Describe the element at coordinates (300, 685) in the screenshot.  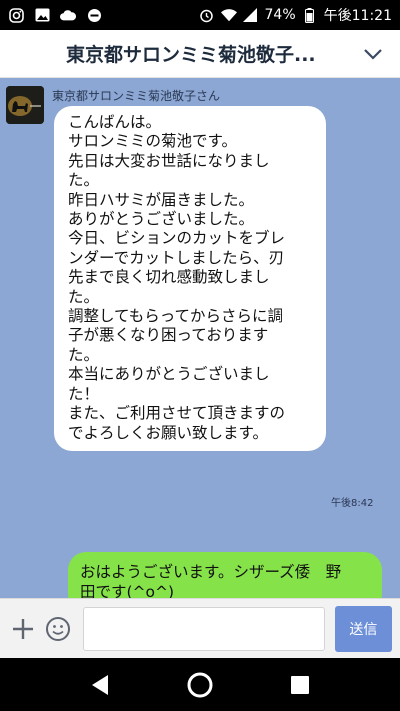
I see `recents-square-icon` at that location.